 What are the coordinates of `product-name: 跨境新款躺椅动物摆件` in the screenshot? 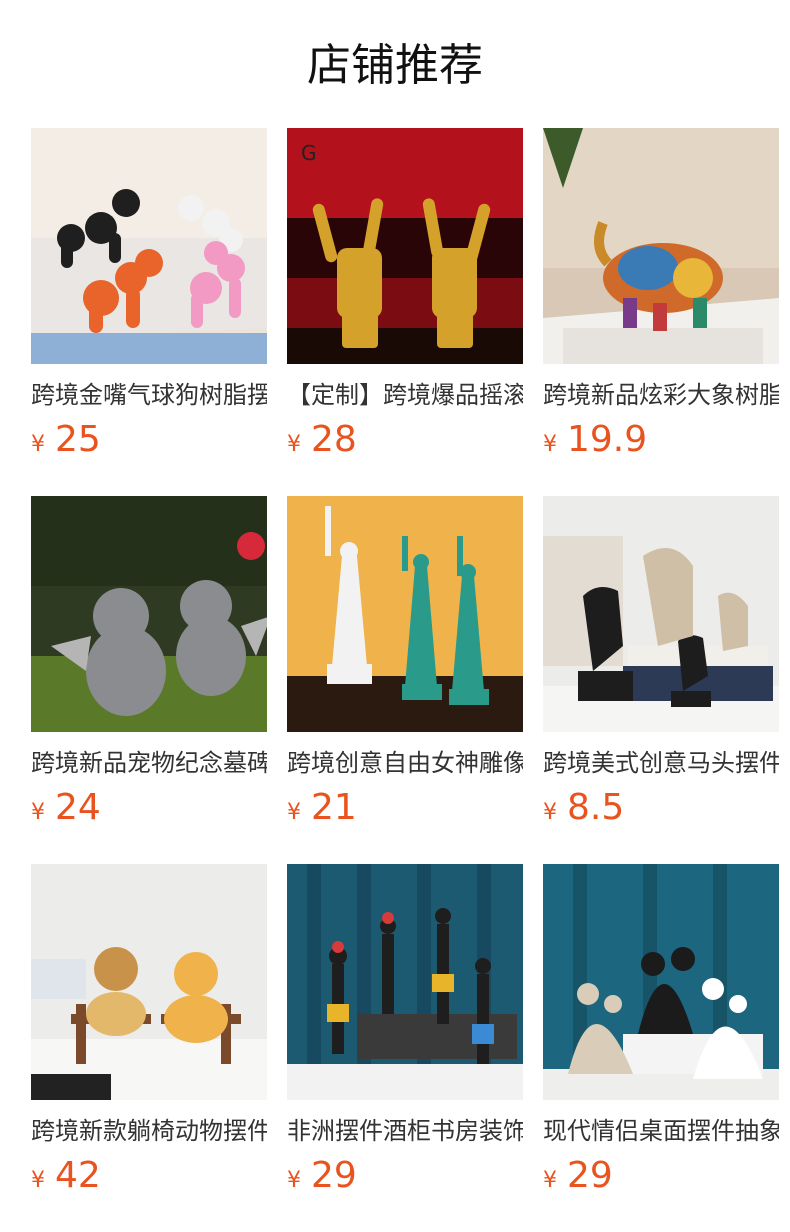 It's located at (149, 1131).